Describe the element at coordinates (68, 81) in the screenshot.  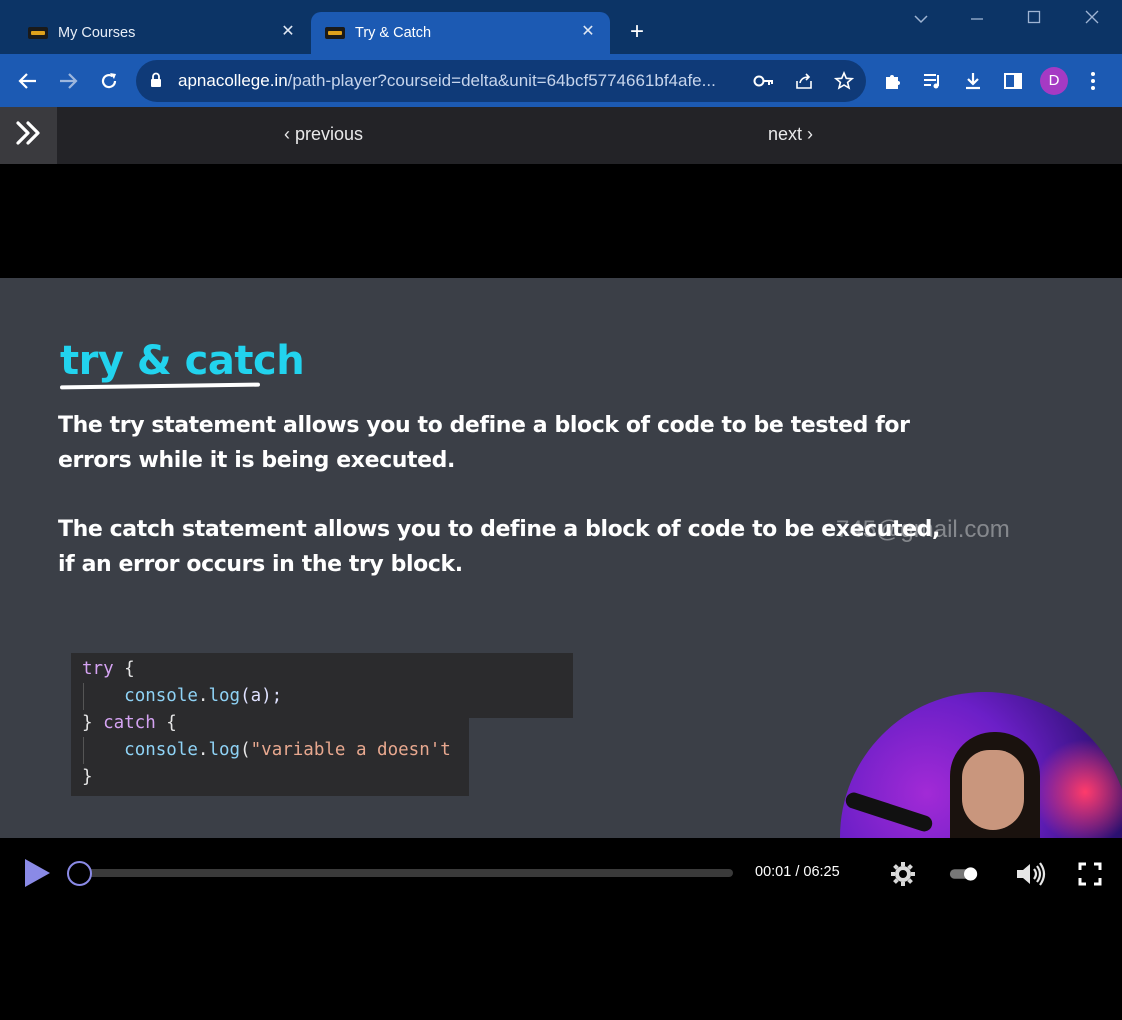
I see `forward-arrow-icon` at that location.